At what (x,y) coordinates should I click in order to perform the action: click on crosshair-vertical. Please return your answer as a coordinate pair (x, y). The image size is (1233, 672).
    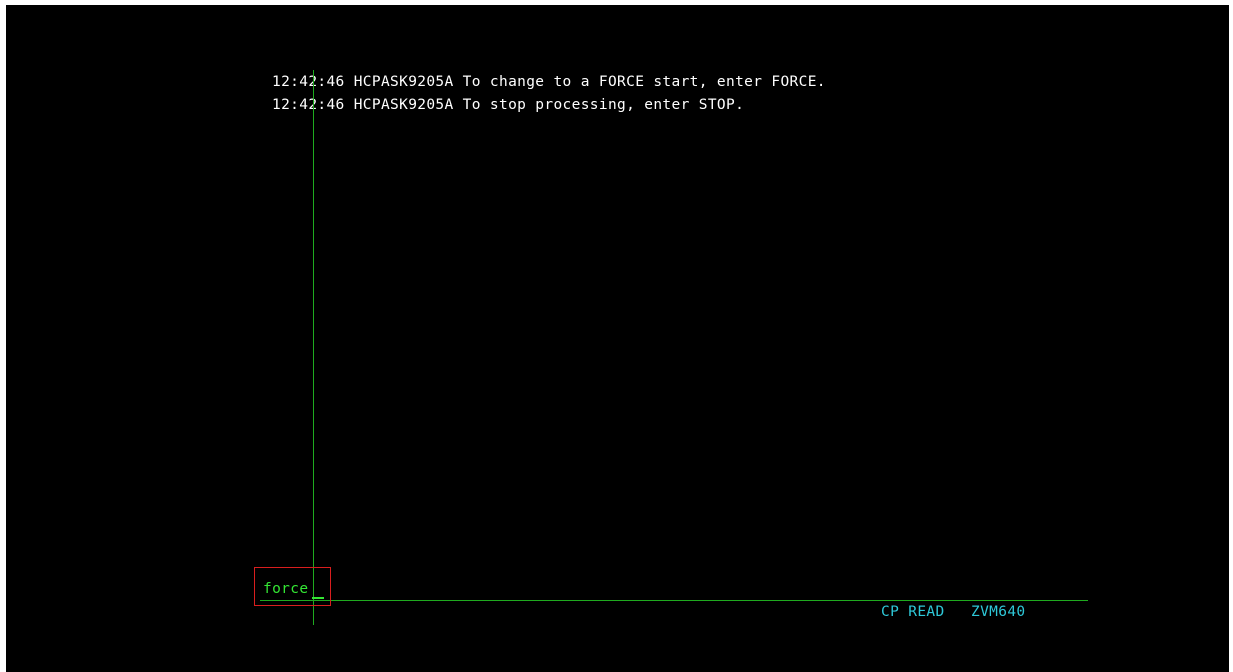
    Looking at the image, I should click on (313, 347).